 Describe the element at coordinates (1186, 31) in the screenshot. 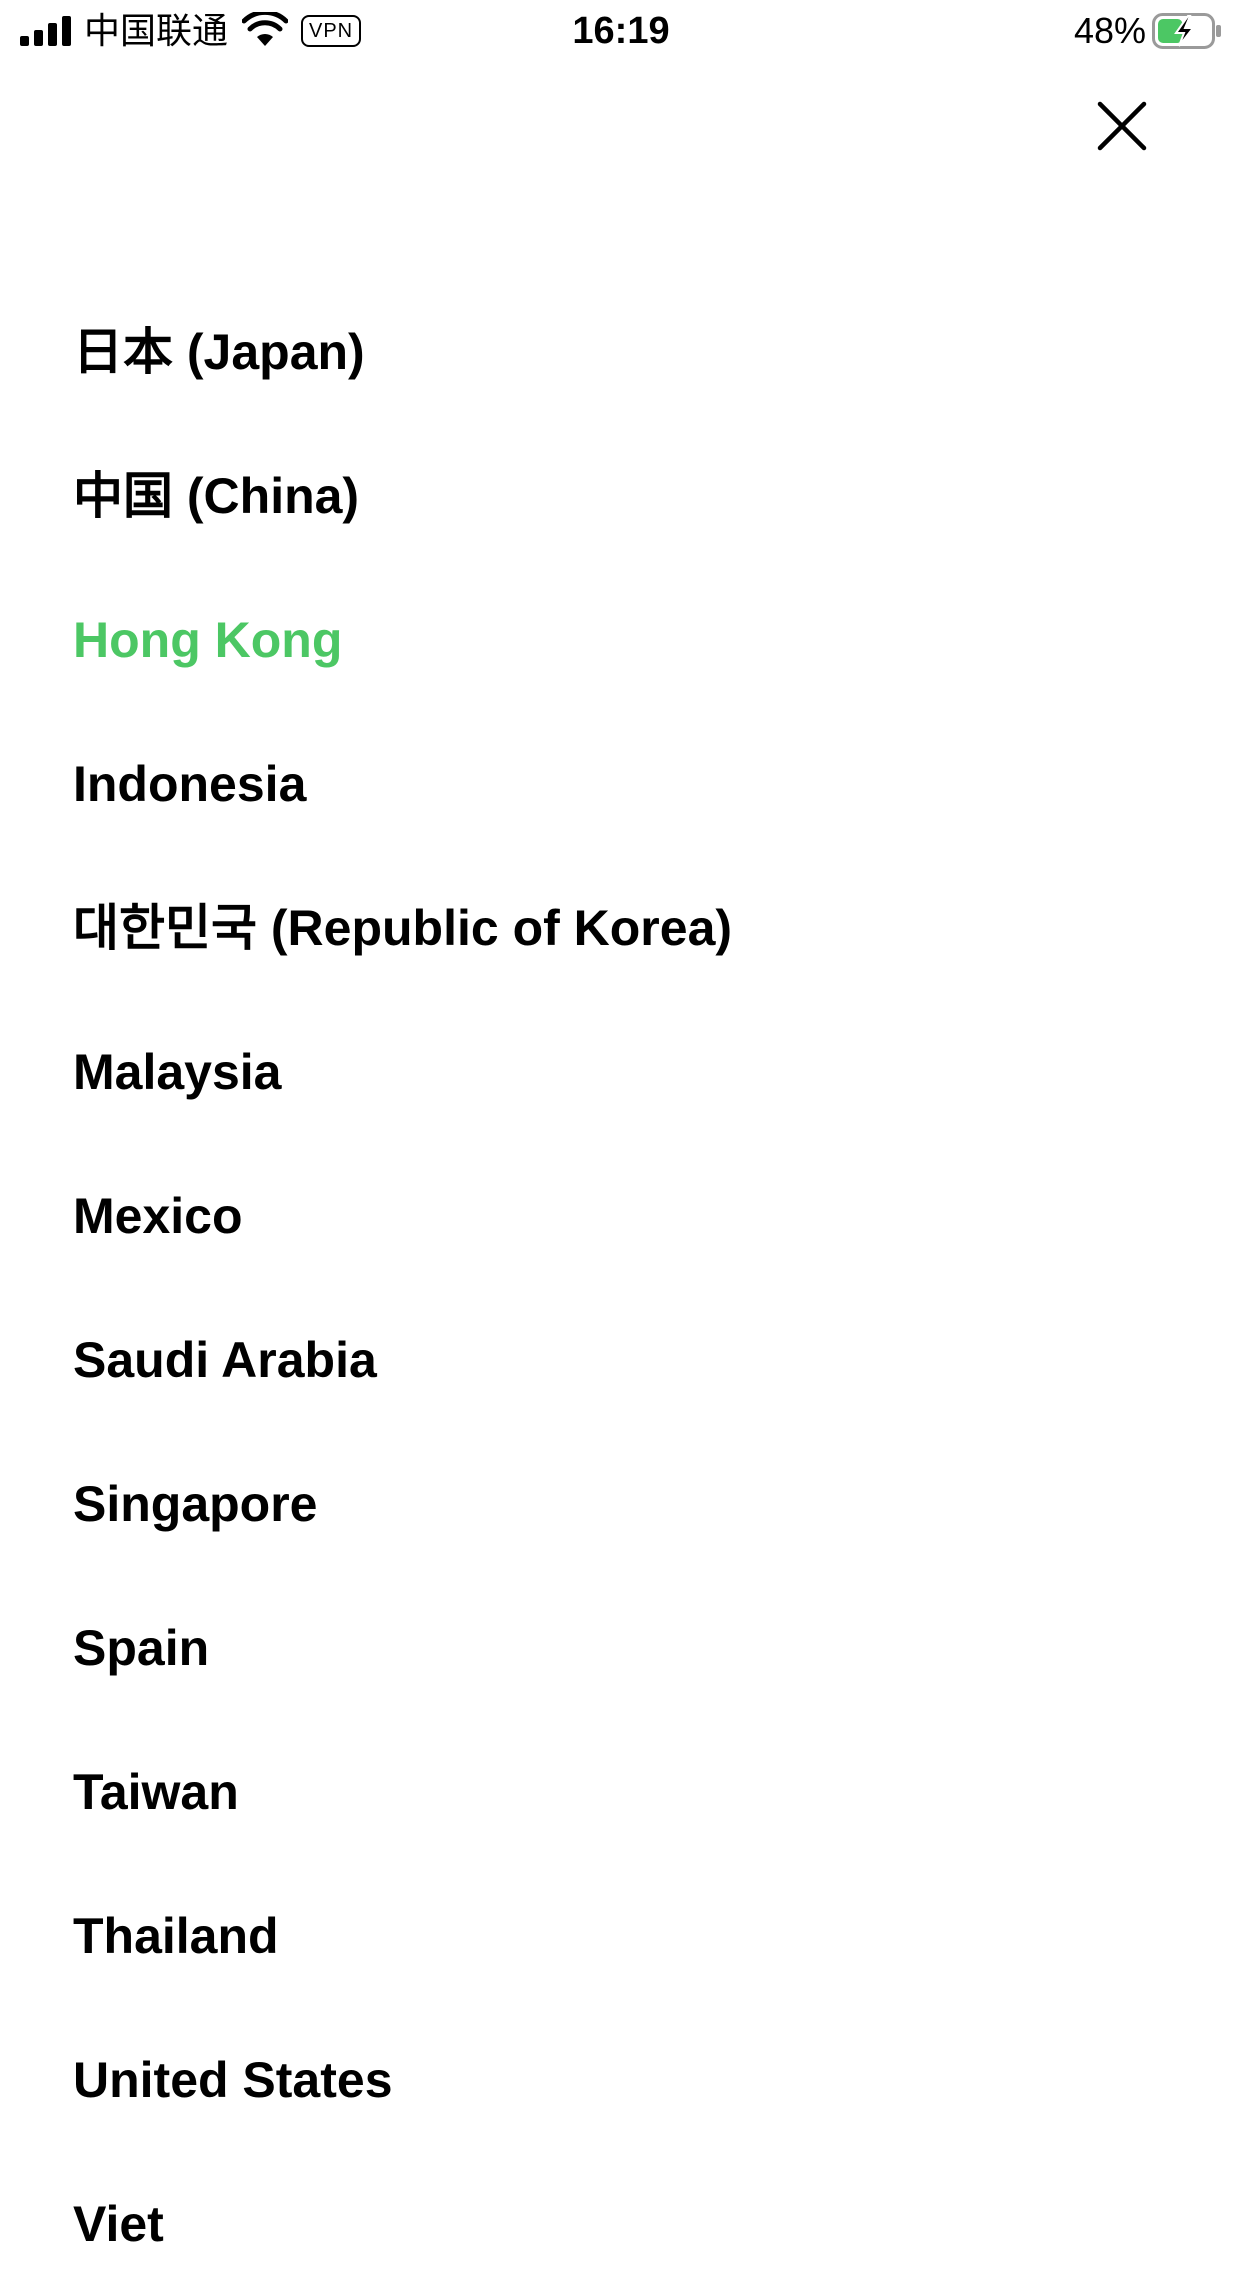

I see `battery-icon` at that location.